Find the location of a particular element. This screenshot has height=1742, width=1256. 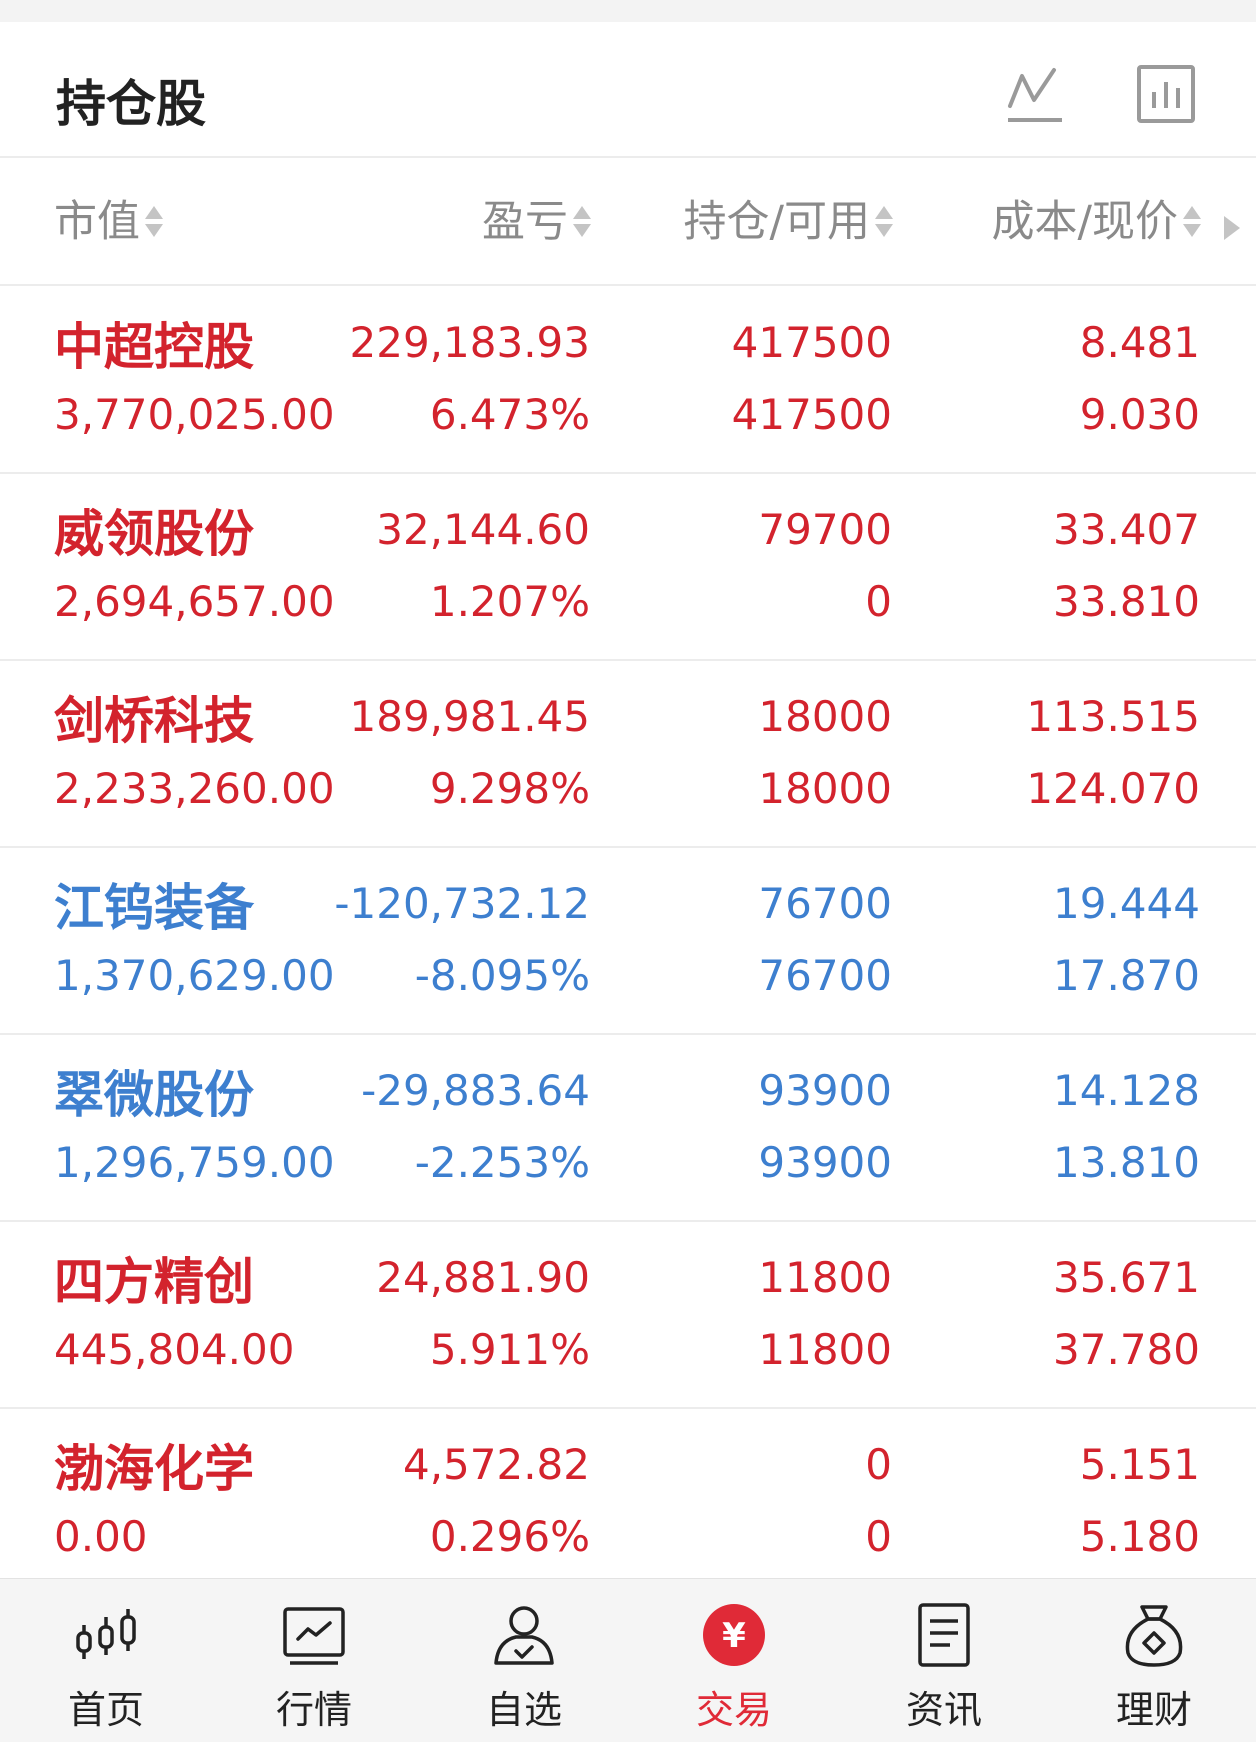

current-price: 33.810 is located at coordinates (1126, 601).